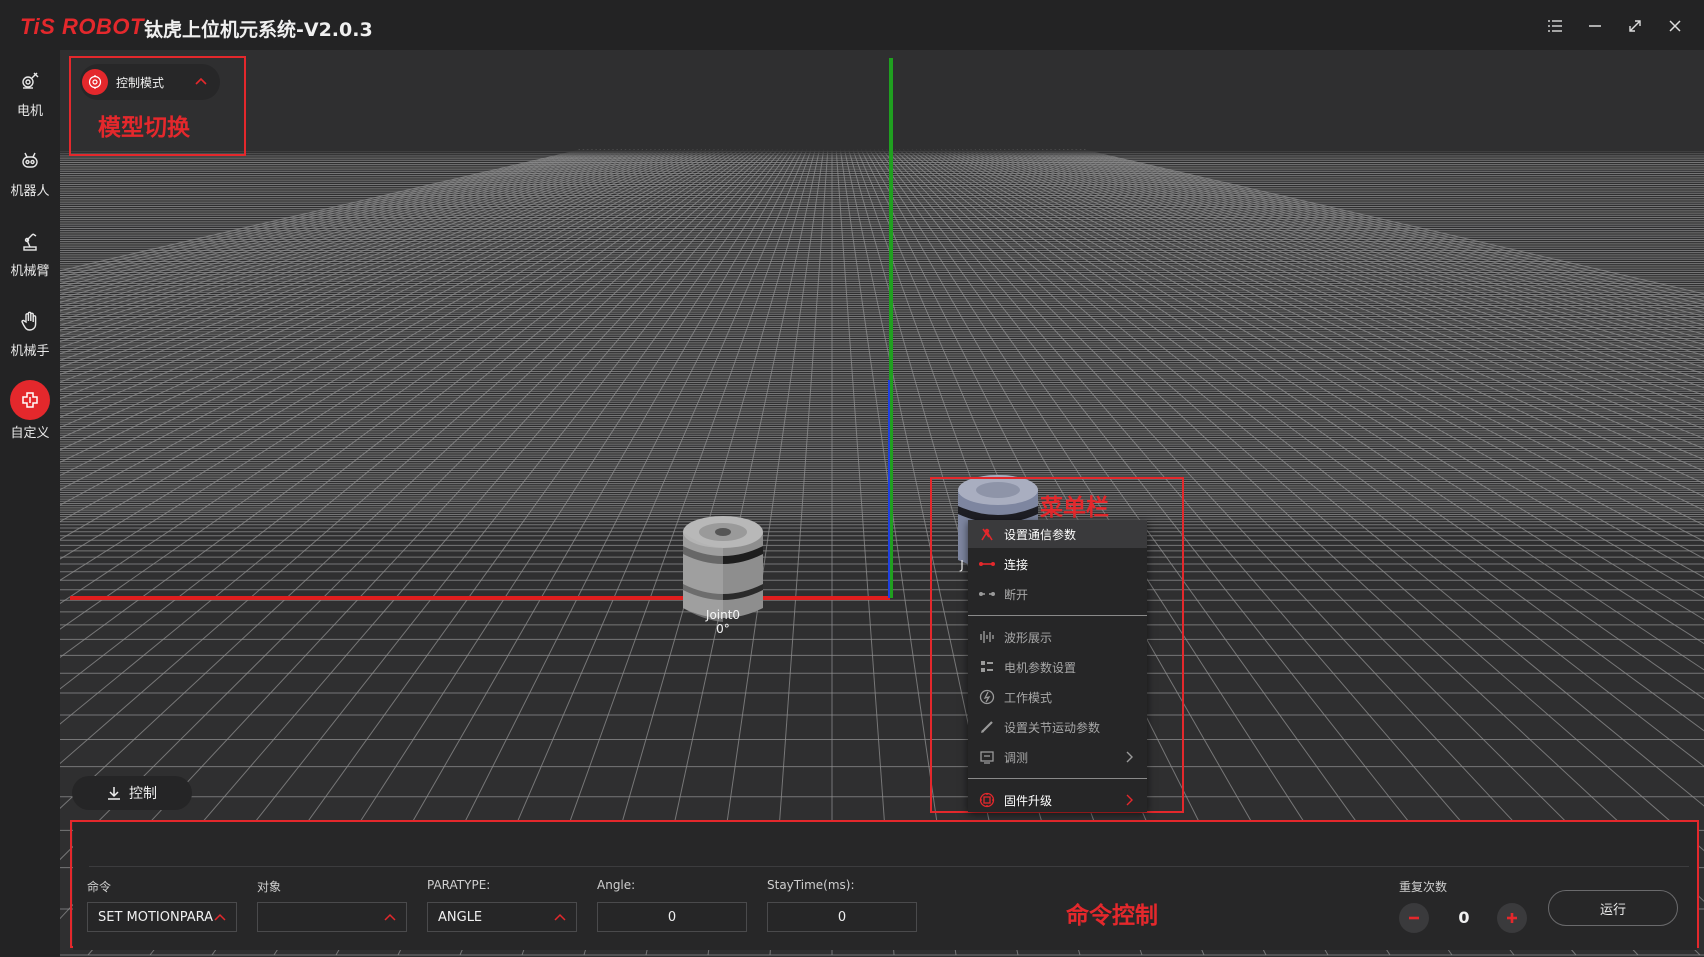 This screenshot has width=1704, height=957. What do you see at coordinates (1016, 594) in the screenshot?
I see `menu-item-label: 断开` at bounding box center [1016, 594].